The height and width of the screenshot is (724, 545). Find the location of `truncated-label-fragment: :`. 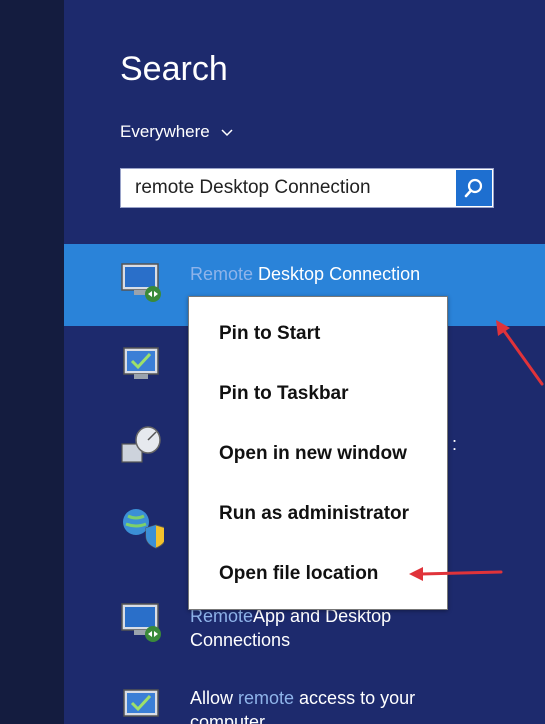

truncated-label-fragment: : is located at coordinates (455, 444).